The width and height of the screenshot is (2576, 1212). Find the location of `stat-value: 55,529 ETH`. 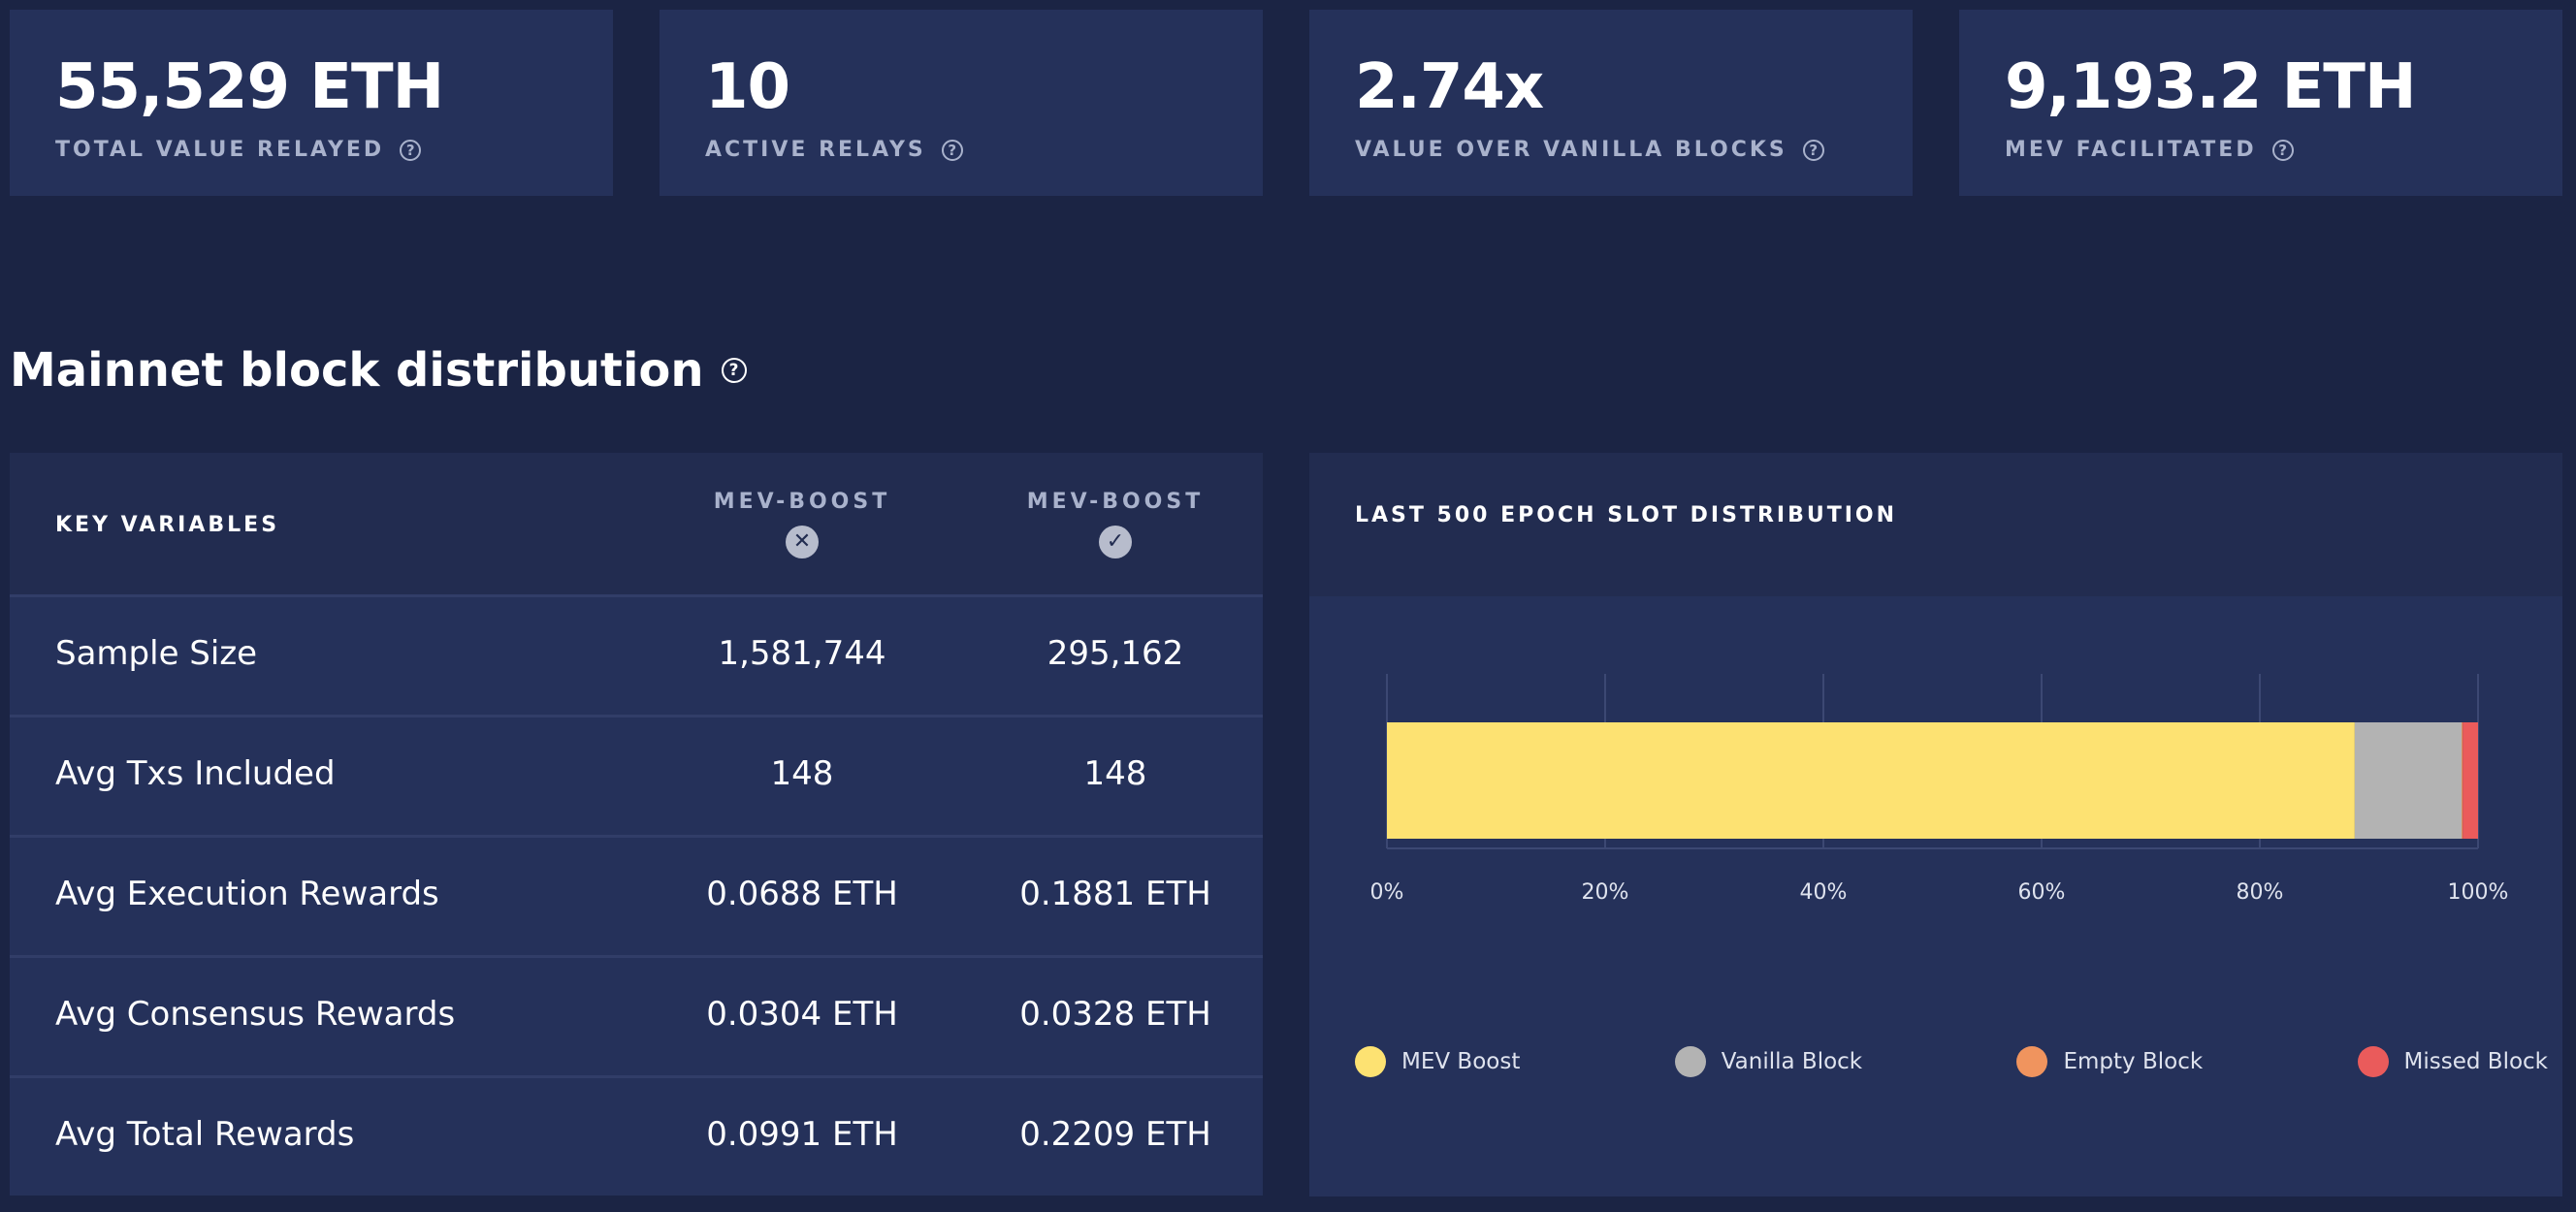

stat-value: 55,529 ETH is located at coordinates (249, 87).